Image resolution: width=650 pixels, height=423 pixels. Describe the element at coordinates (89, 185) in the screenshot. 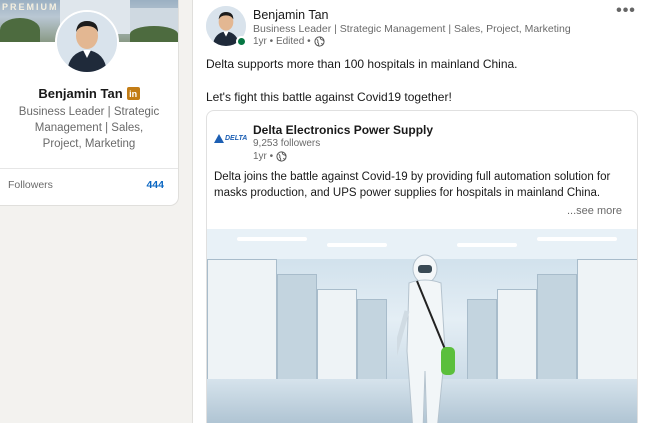

I see `followers-row: Followers 444` at that location.